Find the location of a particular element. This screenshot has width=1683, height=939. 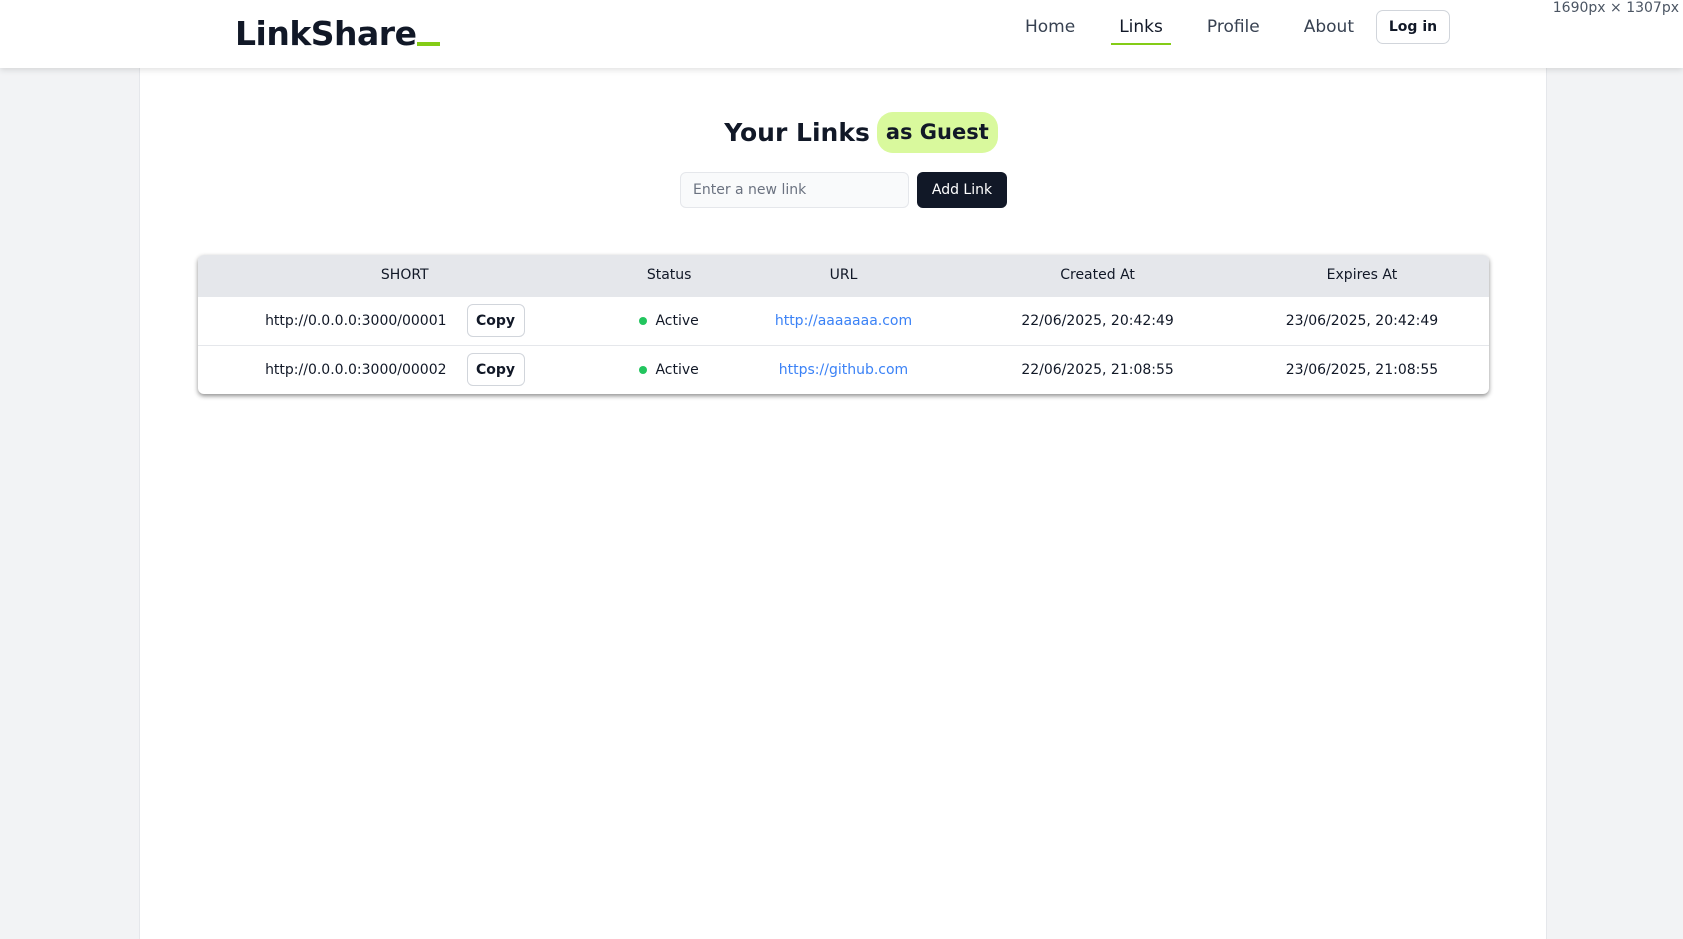

main-nav: Home Links Profile About is located at coordinates (1203, 28).